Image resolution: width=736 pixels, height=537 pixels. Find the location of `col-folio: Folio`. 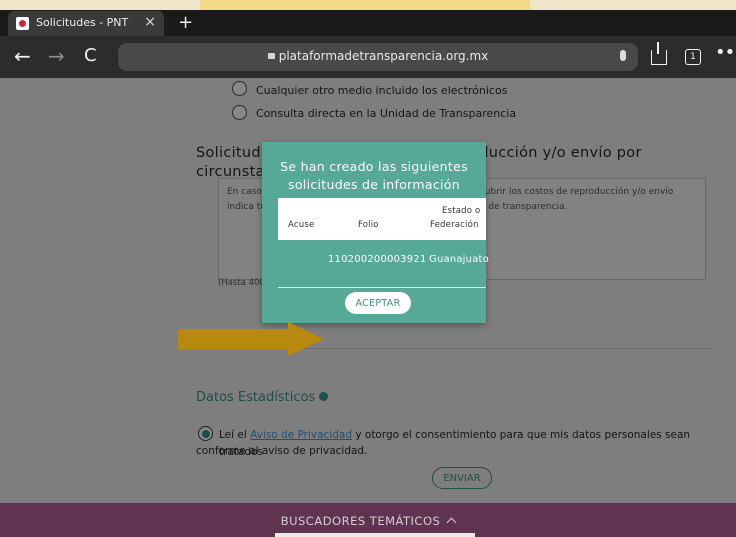

col-folio: Folio is located at coordinates (368, 225).